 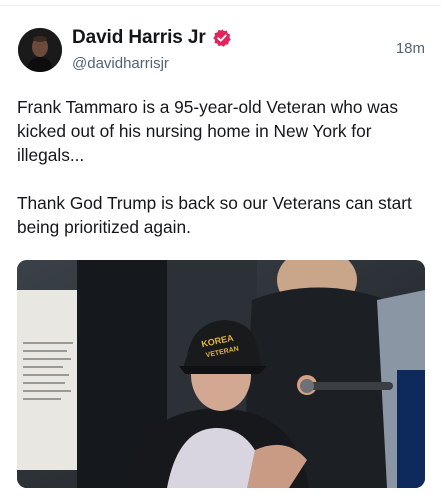 What do you see at coordinates (222, 38) in the screenshot?
I see `verified-badge-icon` at bounding box center [222, 38].